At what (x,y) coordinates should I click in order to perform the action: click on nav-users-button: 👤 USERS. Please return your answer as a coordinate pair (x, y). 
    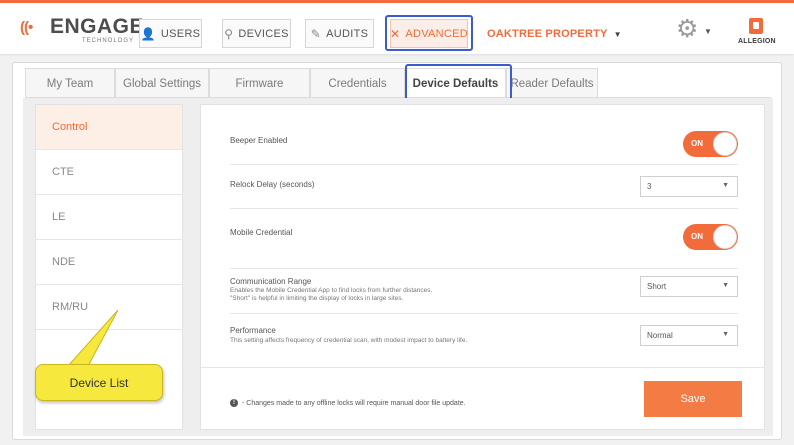
    Looking at the image, I should click on (170, 33).